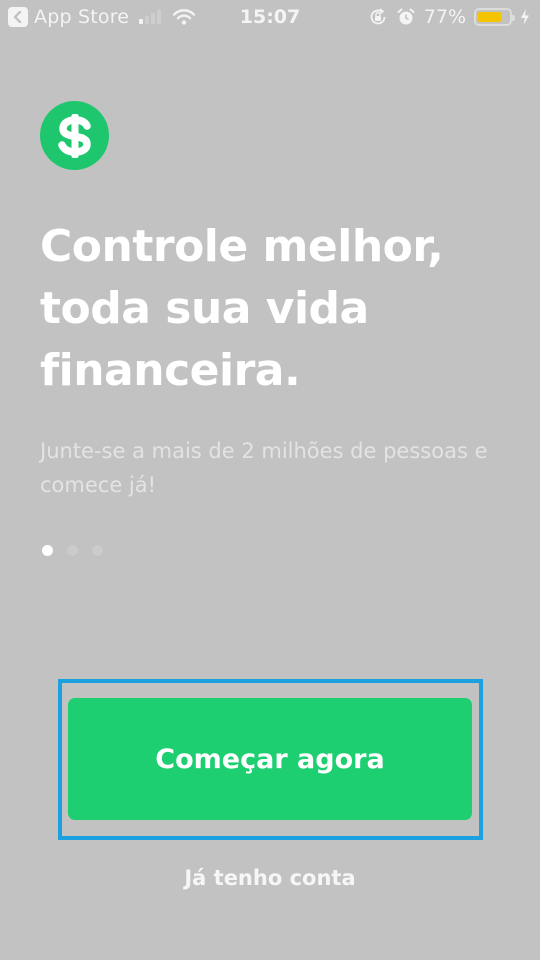 The width and height of the screenshot is (540, 960). I want to click on already-have-account-link: Já tenho conta, so click(270, 878).